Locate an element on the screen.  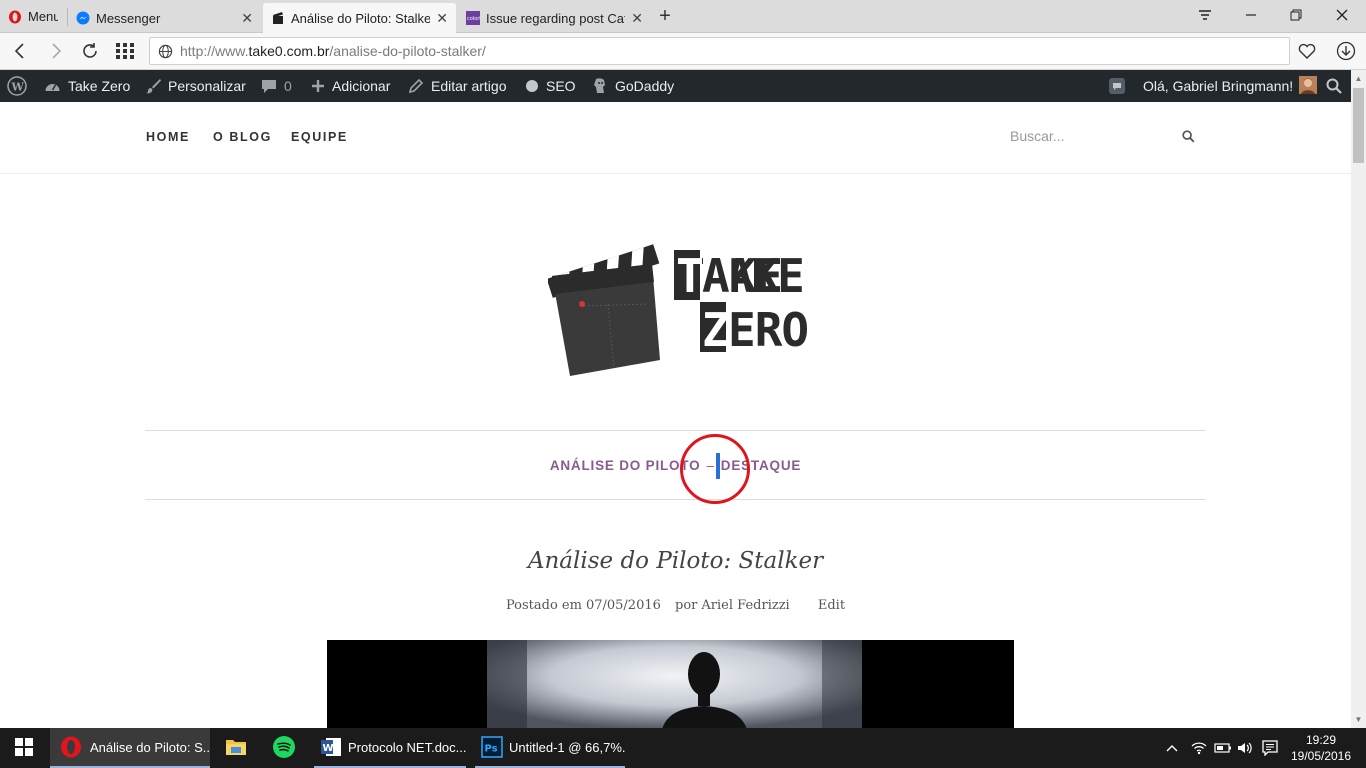
volume-icon is located at coordinates (1245, 748).